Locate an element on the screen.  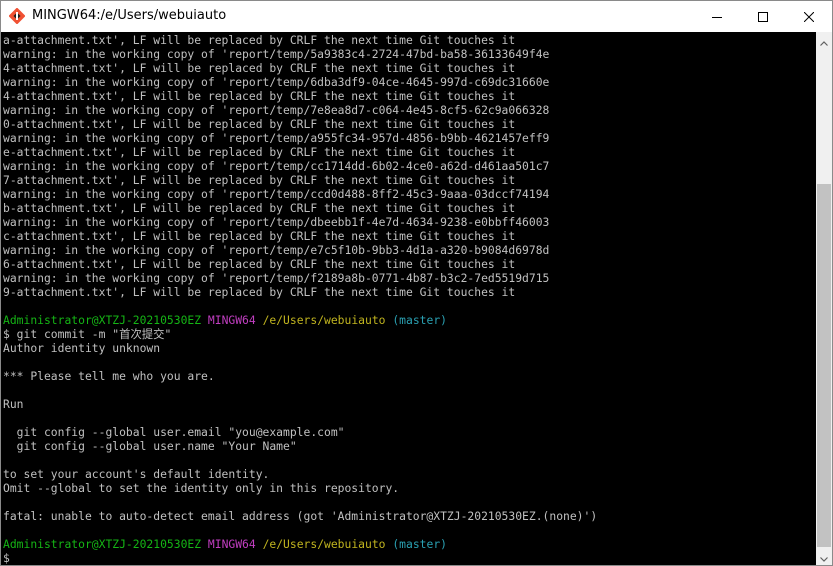
scroll-down-button is located at coordinates (824, 556).